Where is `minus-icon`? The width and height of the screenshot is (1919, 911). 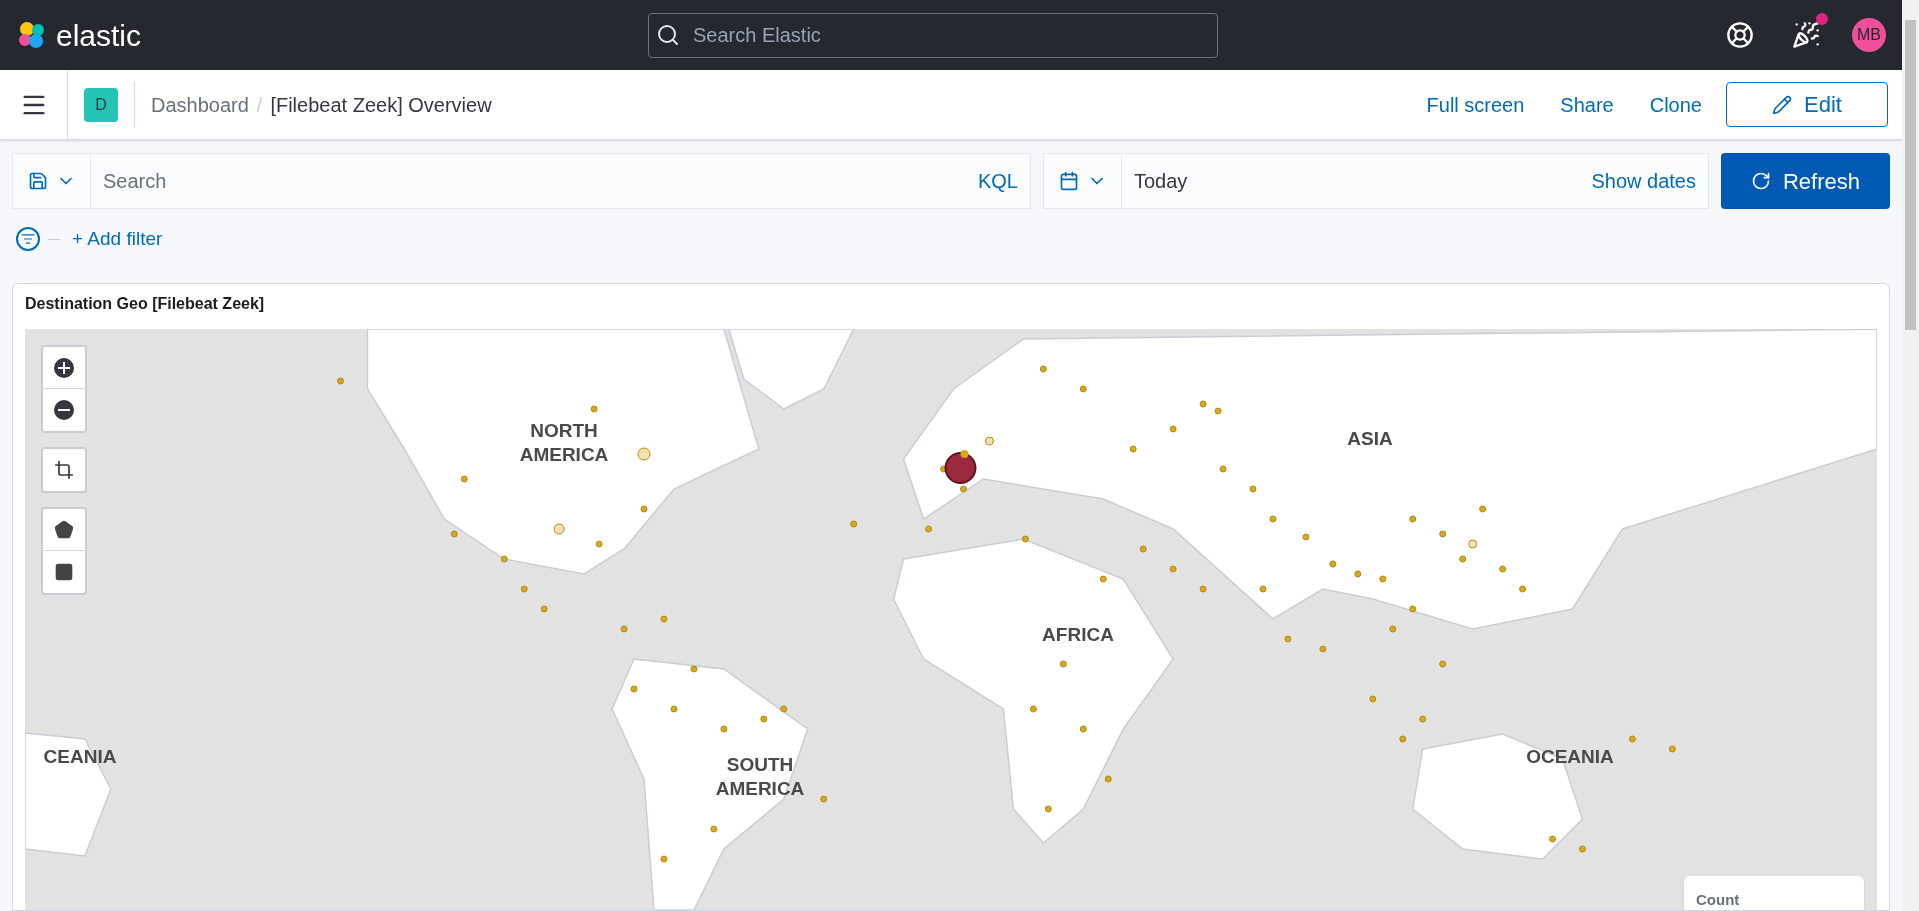 minus-icon is located at coordinates (64, 410).